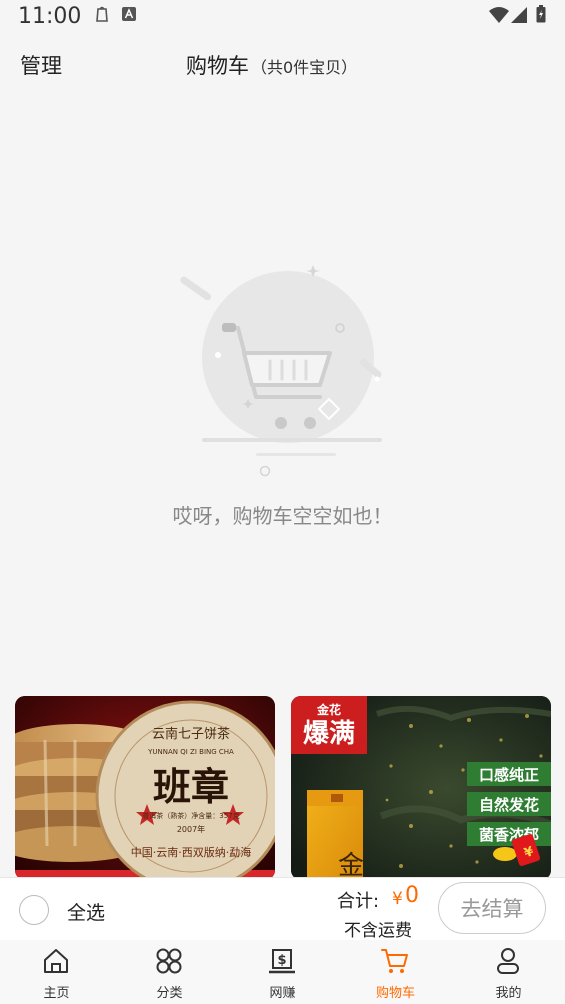 Image resolution: width=565 pixels, height=1004 pixels. Describe the element at coordinates (328, 709) in the screenshot. I see `promo-badge-small: 金花` at that location.